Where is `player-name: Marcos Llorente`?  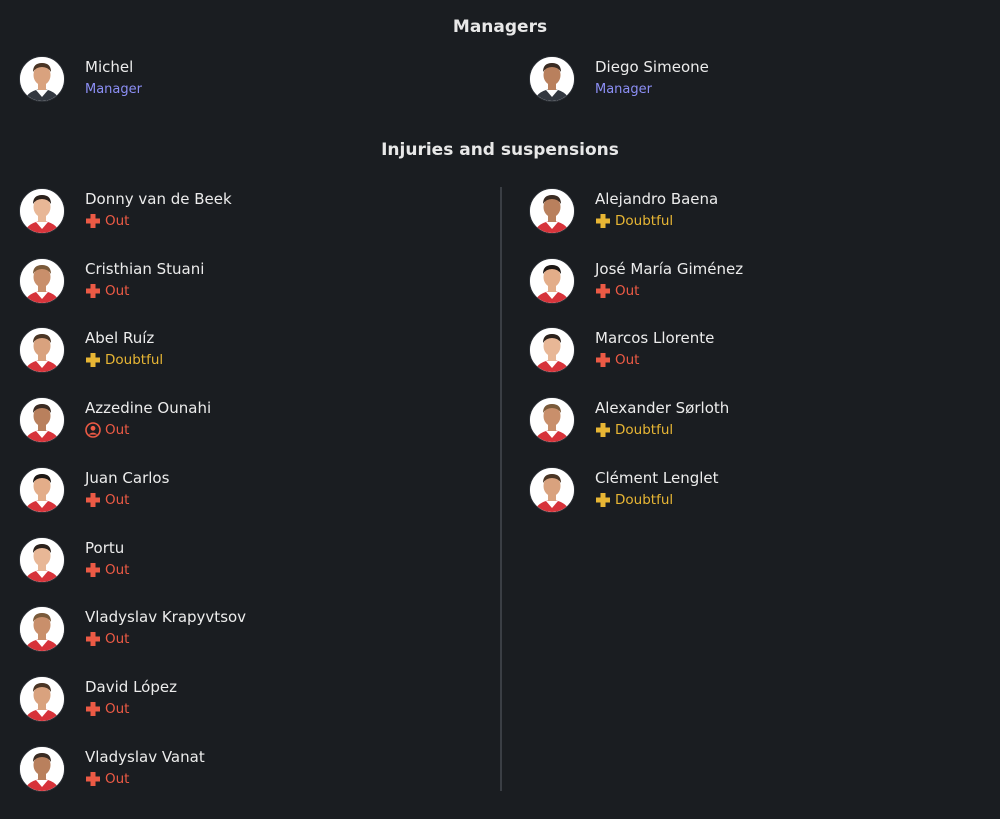
player-name: Marcos Llorente is located at coordinates (655, 338).